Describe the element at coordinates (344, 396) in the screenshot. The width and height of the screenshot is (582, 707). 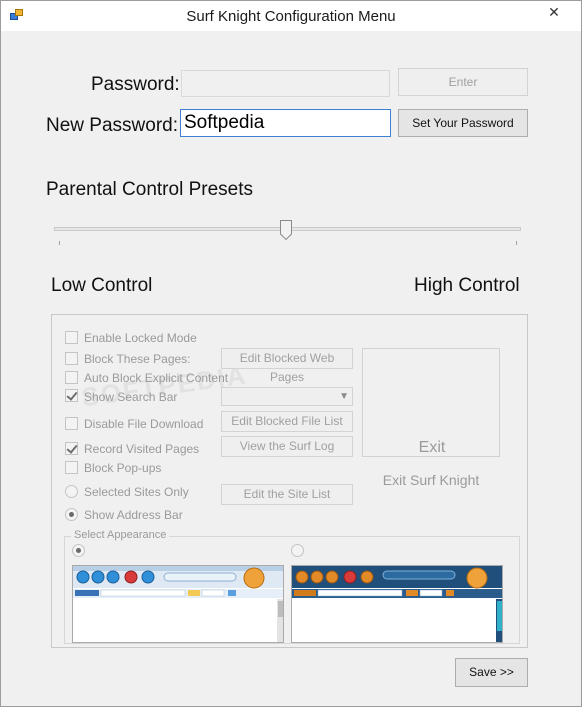
I see `chevron-down-icon: ▼` at that location.